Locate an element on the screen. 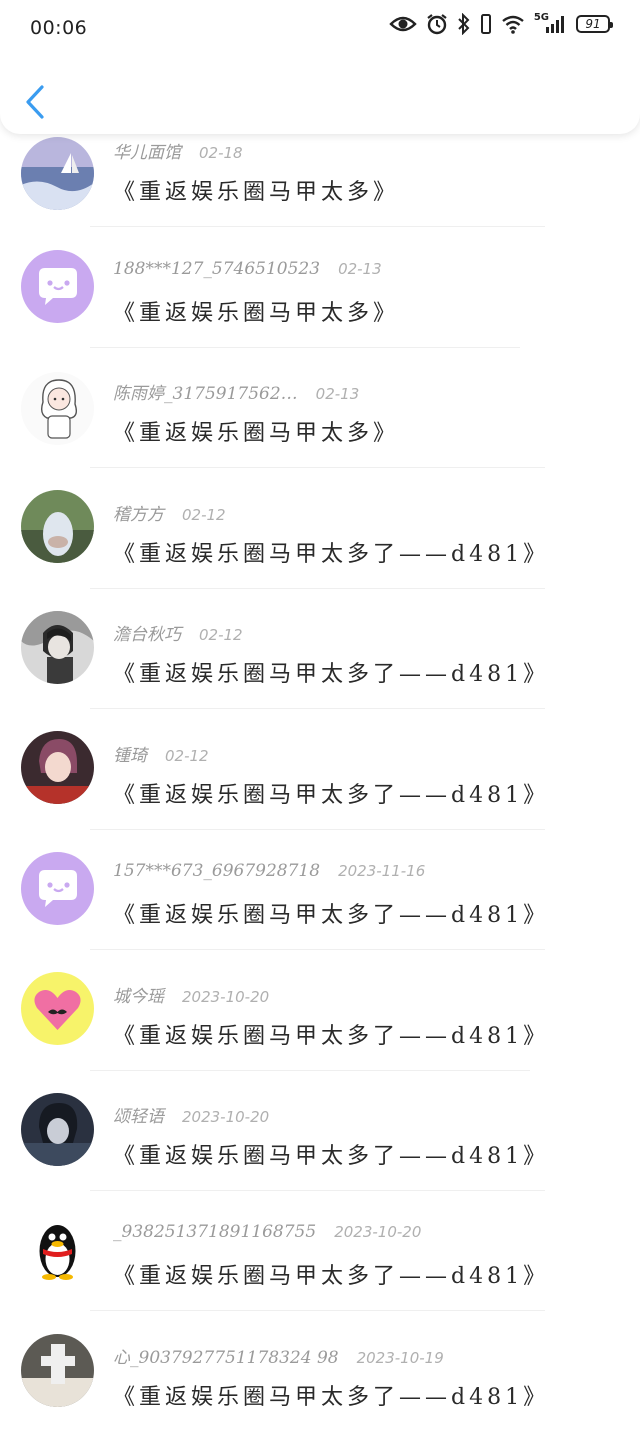 This screenshot has height=1451, width=640. vibrate-icon is located at coordinates (486, 24).